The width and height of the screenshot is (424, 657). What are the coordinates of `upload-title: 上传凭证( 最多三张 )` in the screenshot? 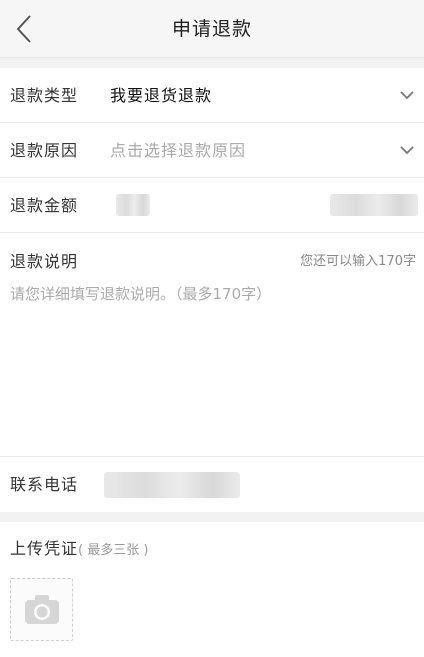 It's located at (79, 549).